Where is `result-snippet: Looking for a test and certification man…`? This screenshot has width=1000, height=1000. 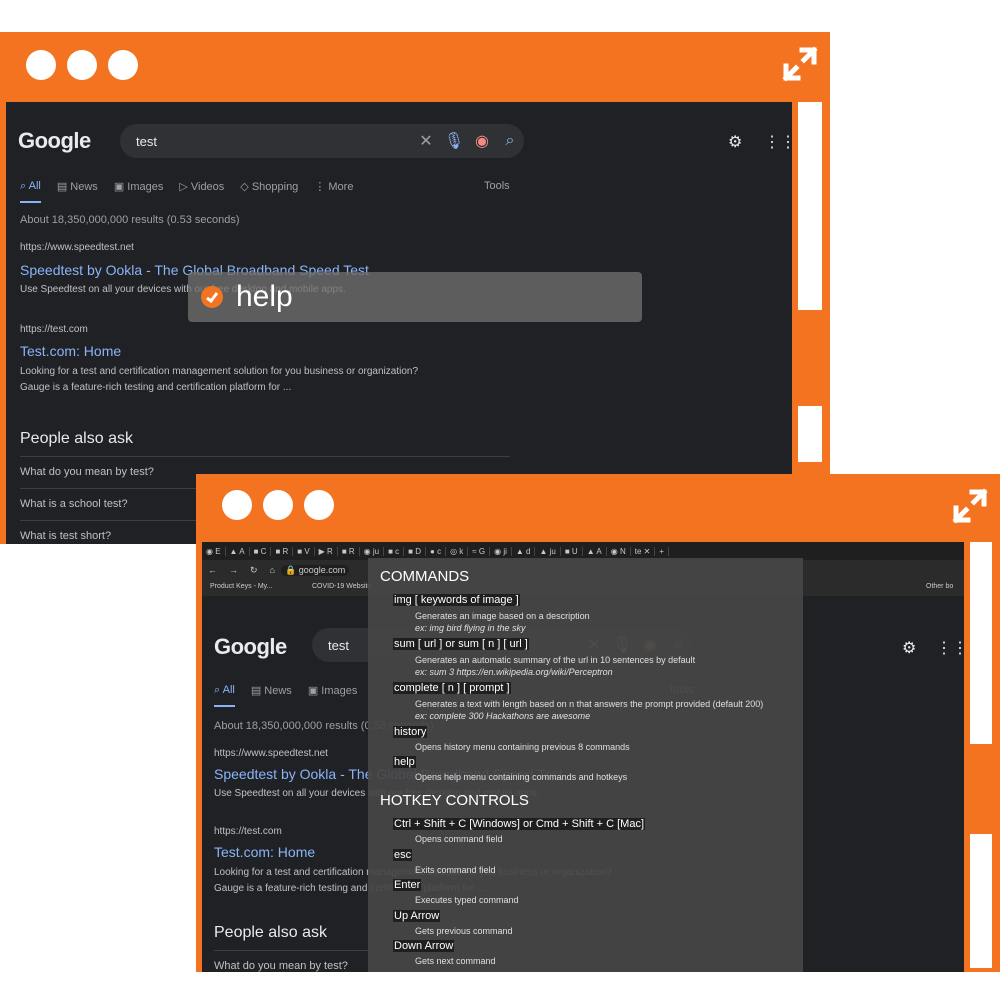
result-snippet: Looking for a test and certification man… is located at coordinates (219, 371).